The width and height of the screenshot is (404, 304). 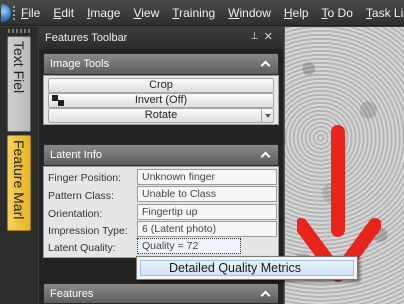 I want to click on invert-button: Invert (Off), so click(x=161, y=100).